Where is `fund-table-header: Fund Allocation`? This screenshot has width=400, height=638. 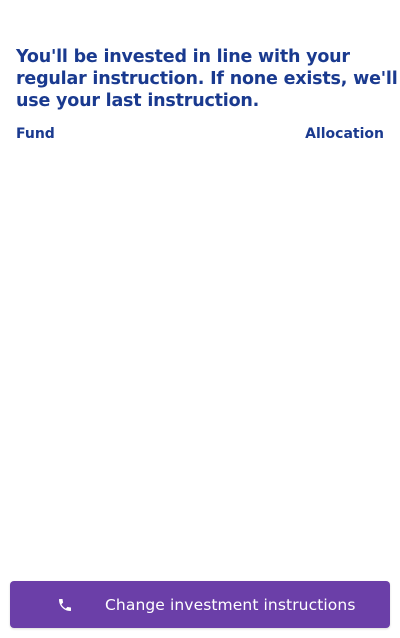 fund-table-header: Fund Allocation is located at coordinates (200, 134).